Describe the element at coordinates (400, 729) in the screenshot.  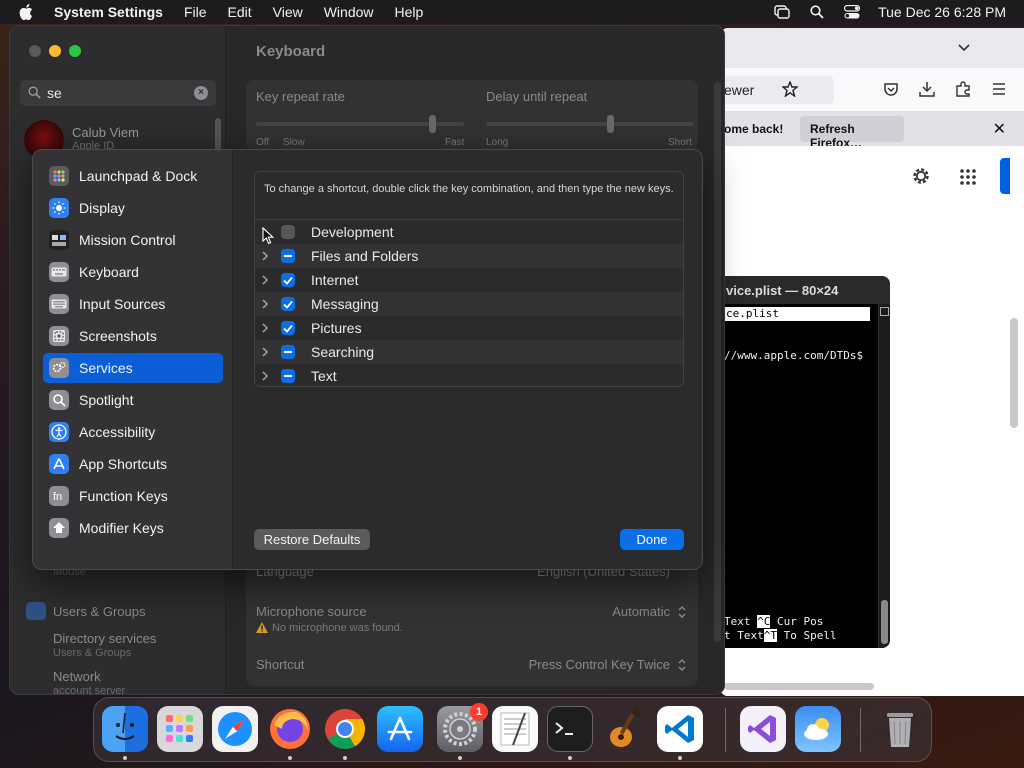
I see `dock-app-store-icon` at that location.